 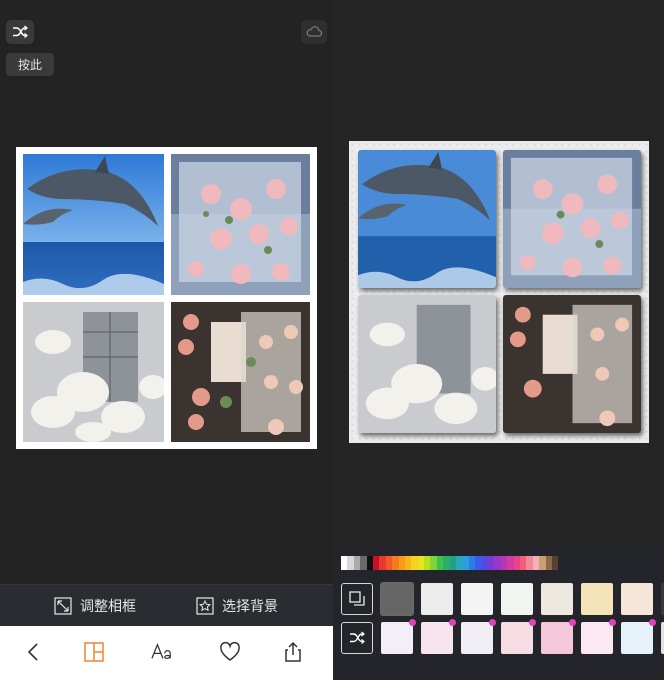 I want to click on share-icon, so click(x=293, y=651).